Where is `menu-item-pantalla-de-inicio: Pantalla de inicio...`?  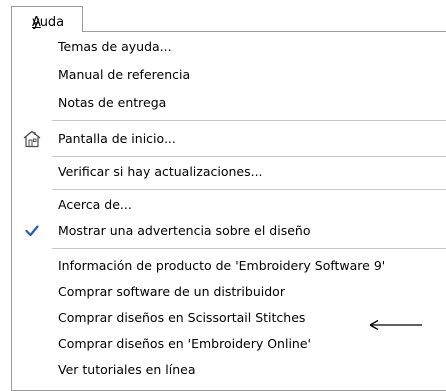
menu-item-pantalla-de-inicio: Pantalla de inicio... is located at coordinates (229, 139).